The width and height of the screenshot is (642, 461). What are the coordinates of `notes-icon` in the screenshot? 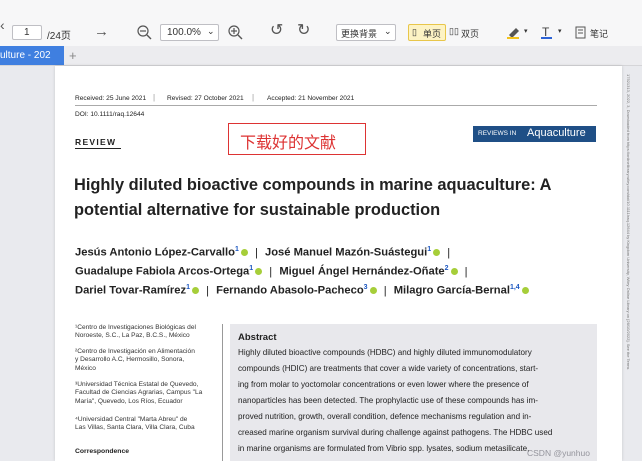 It's located at (581, 32).